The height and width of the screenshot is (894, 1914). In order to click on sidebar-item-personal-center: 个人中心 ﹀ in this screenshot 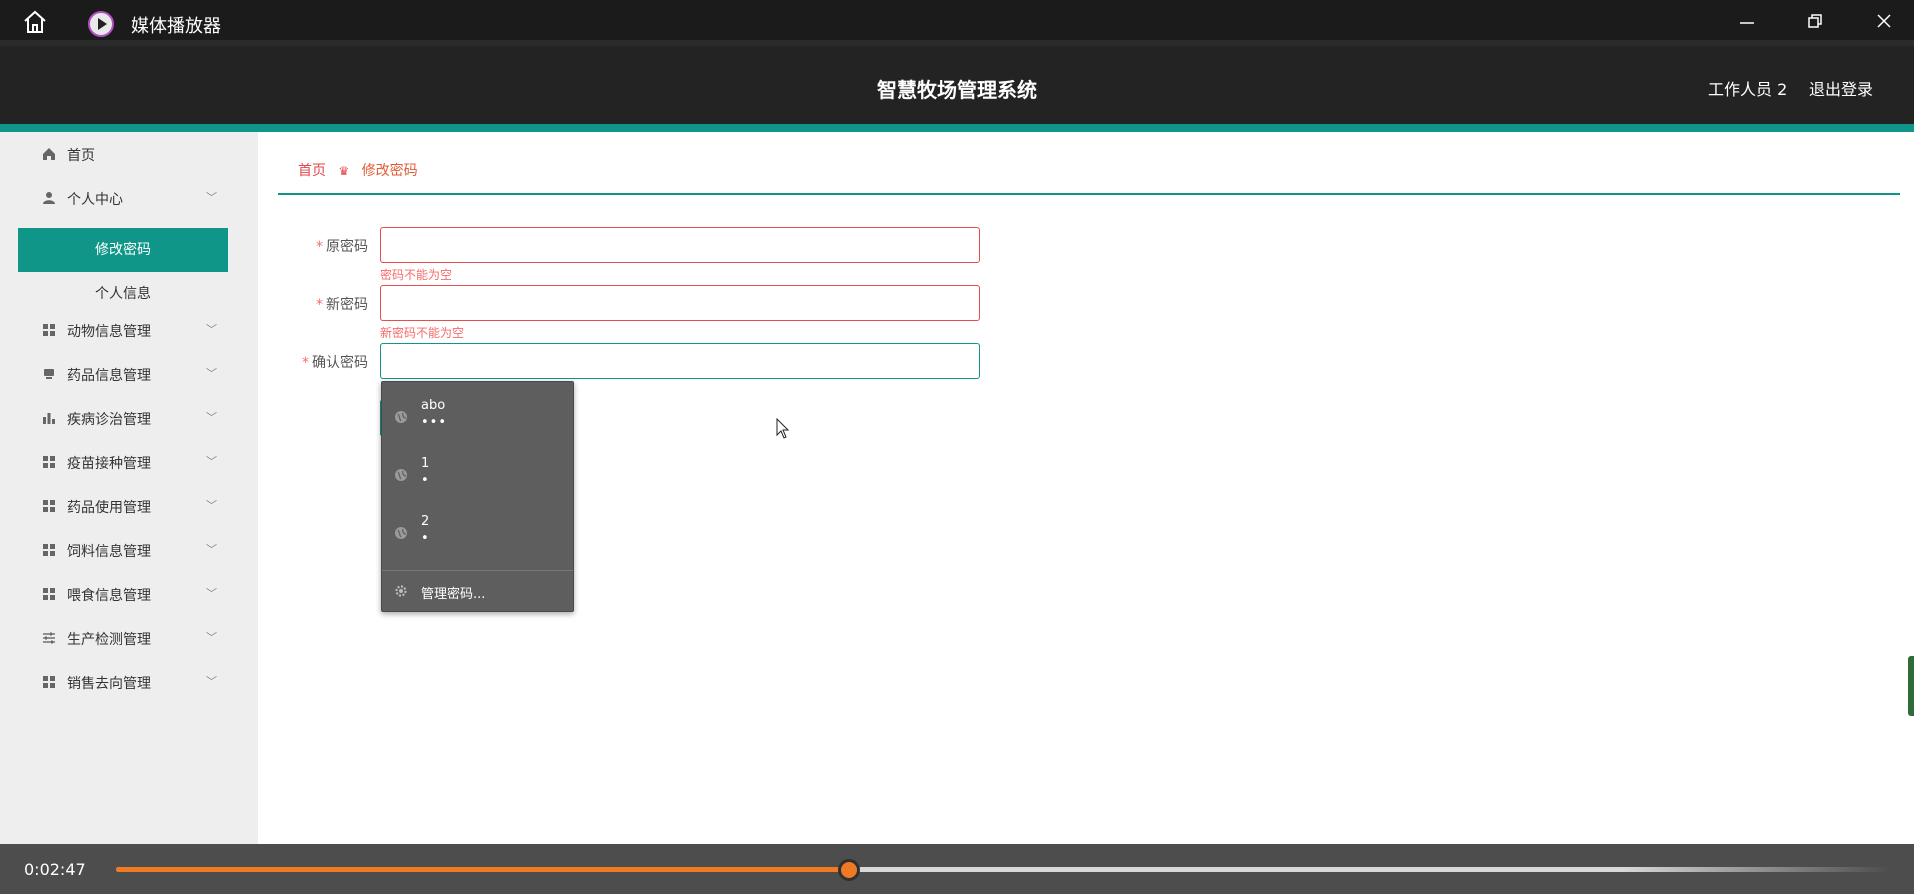, I will do `click(123, 198)`.